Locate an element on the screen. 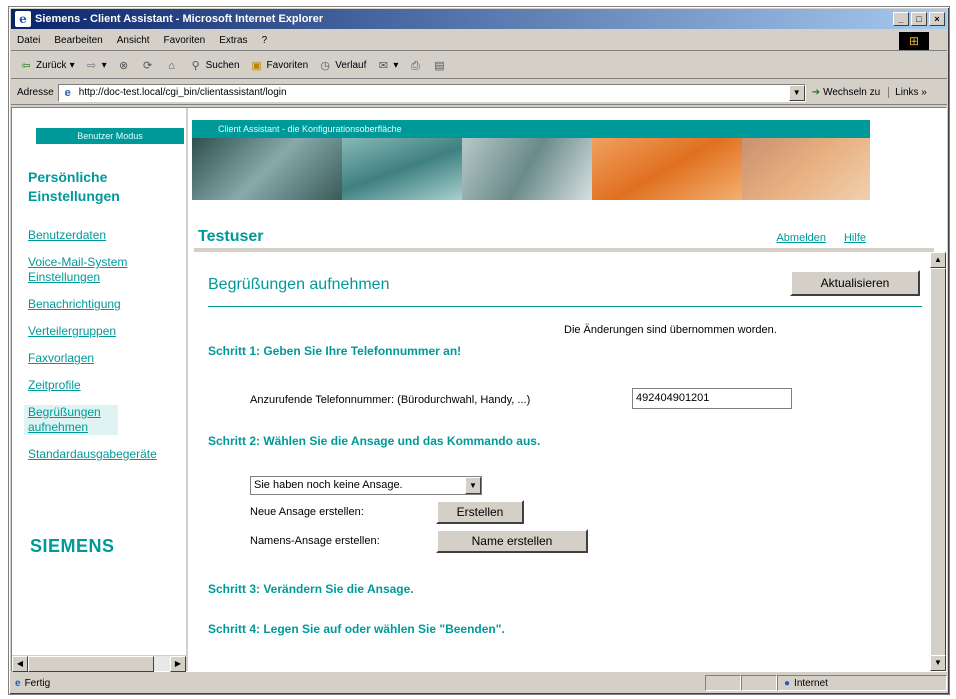  banner-photo-phone is located at coordinates (527, 169).